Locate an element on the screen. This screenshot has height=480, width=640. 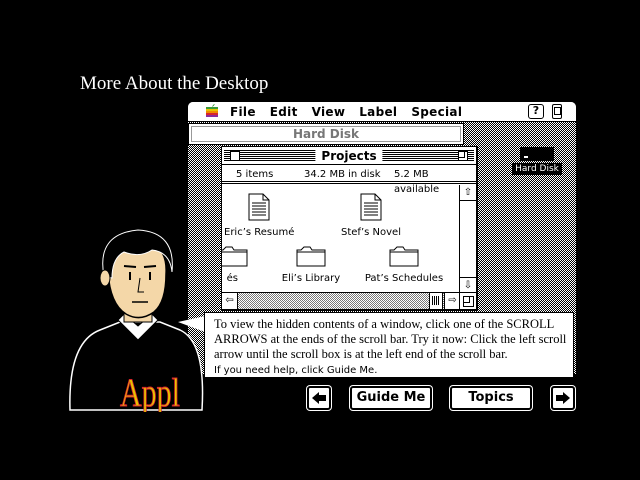
projects-window-title: Projects is located at coordinates (349, 156).